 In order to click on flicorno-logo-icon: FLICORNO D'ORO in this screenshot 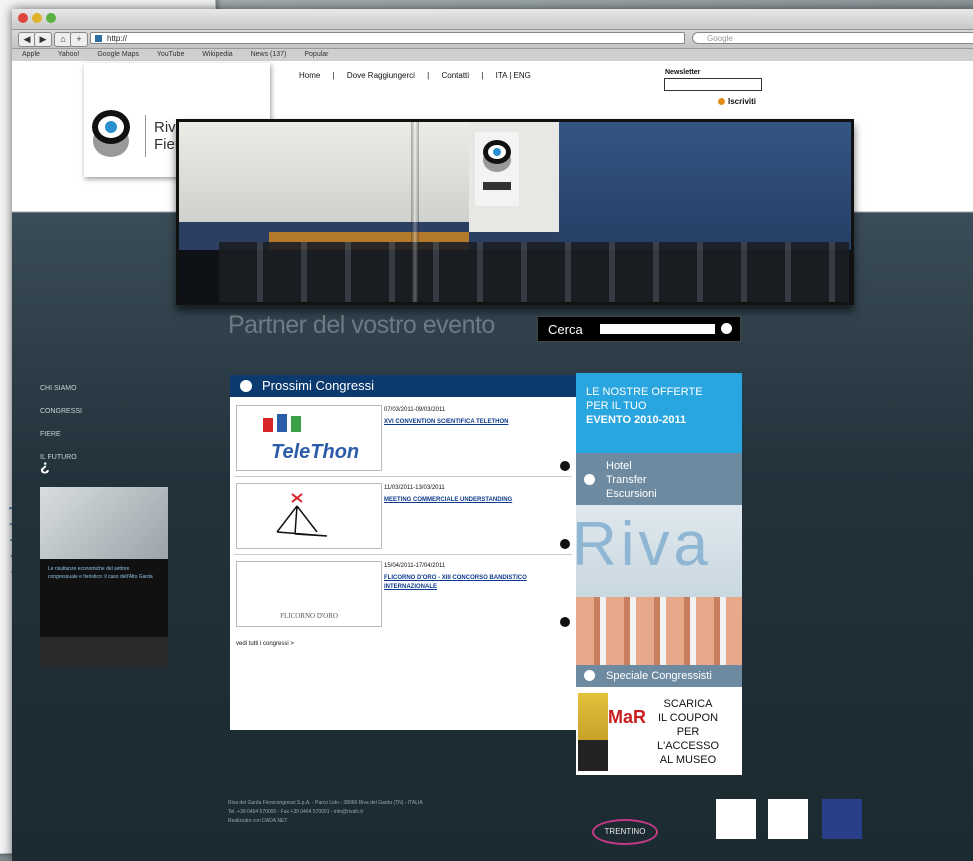, I will do `click(309, 596)`.